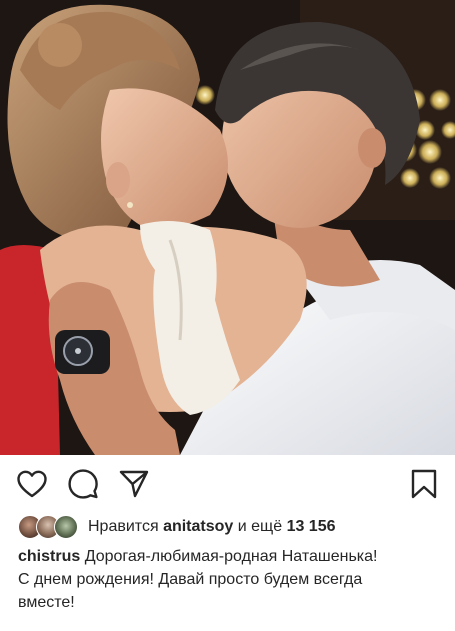 The height and width of the screenshot is (631, 455). I want to click on share-button, so click(134, 484).